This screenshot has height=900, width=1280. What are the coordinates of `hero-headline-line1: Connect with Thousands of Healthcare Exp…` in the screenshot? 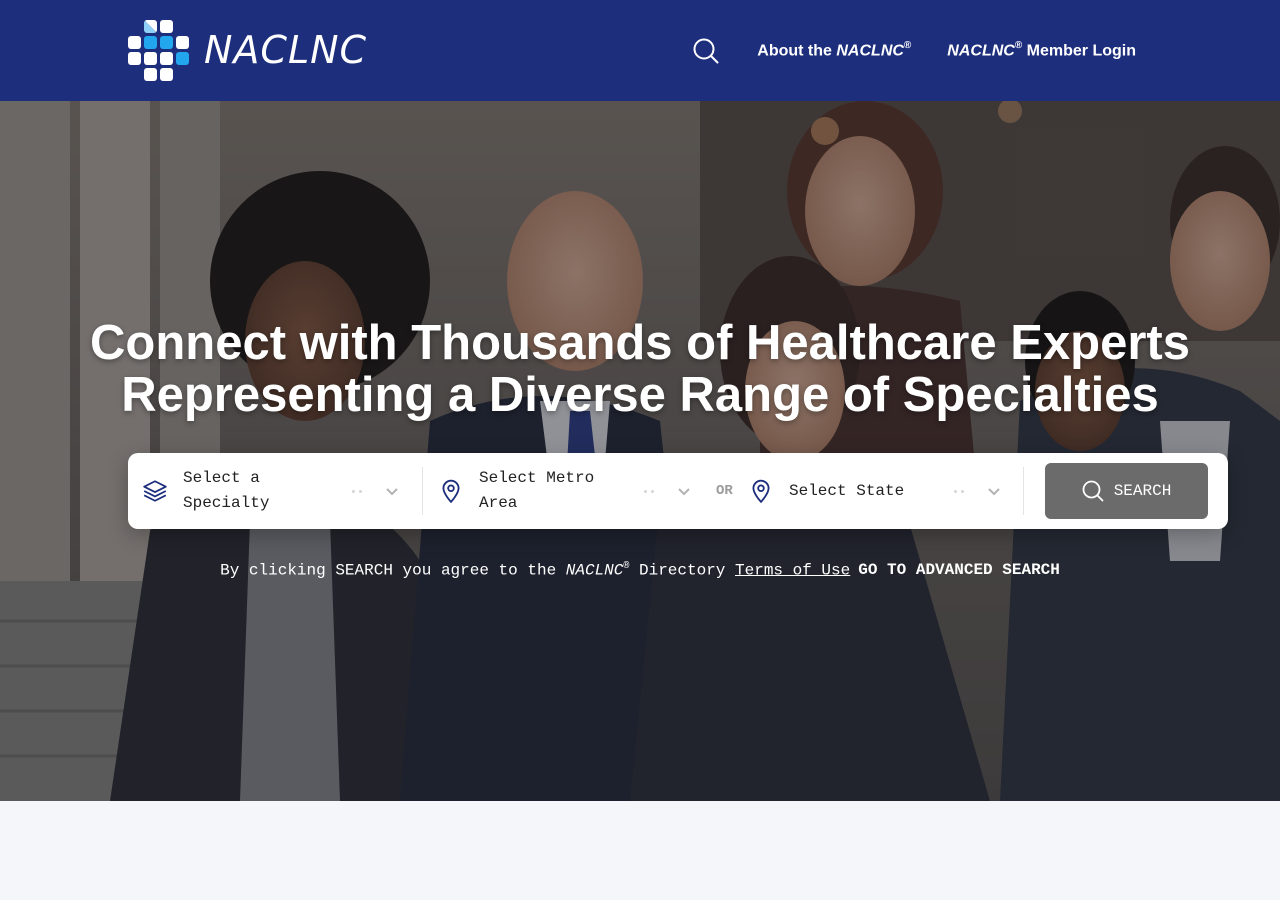 It's located at (640, 343).